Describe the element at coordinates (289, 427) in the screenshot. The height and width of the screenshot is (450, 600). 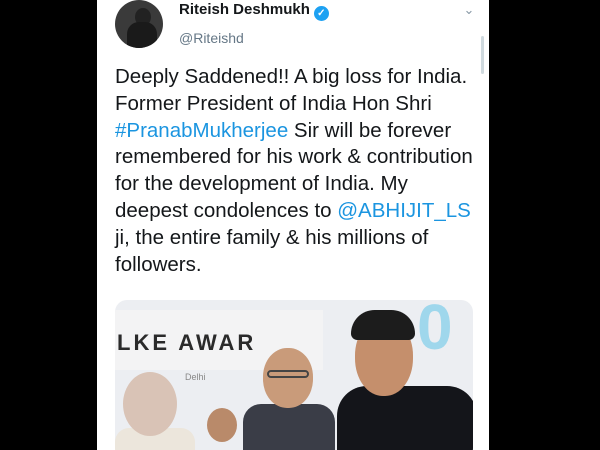
I see `person-middle-body` at that location.